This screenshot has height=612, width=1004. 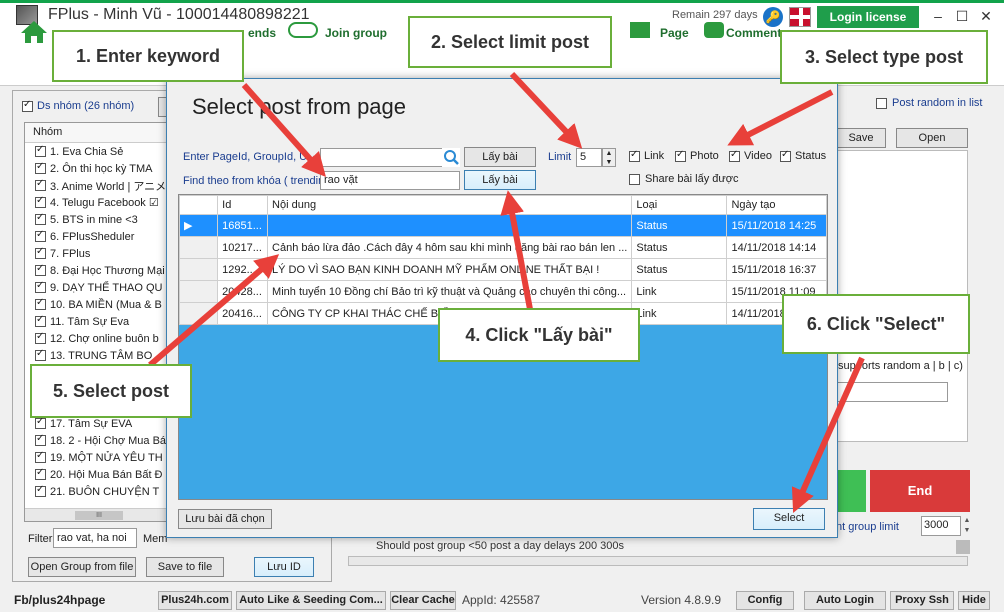 I want to click on group-list-item: 11. Tâm Sự Eva, so click(x=99, y=321).